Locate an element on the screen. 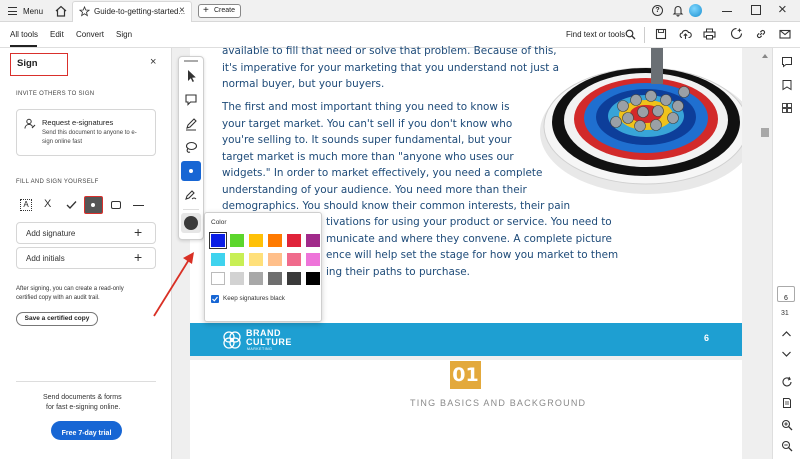  tab-all-tools-underline is located at coordinates (23, 46).